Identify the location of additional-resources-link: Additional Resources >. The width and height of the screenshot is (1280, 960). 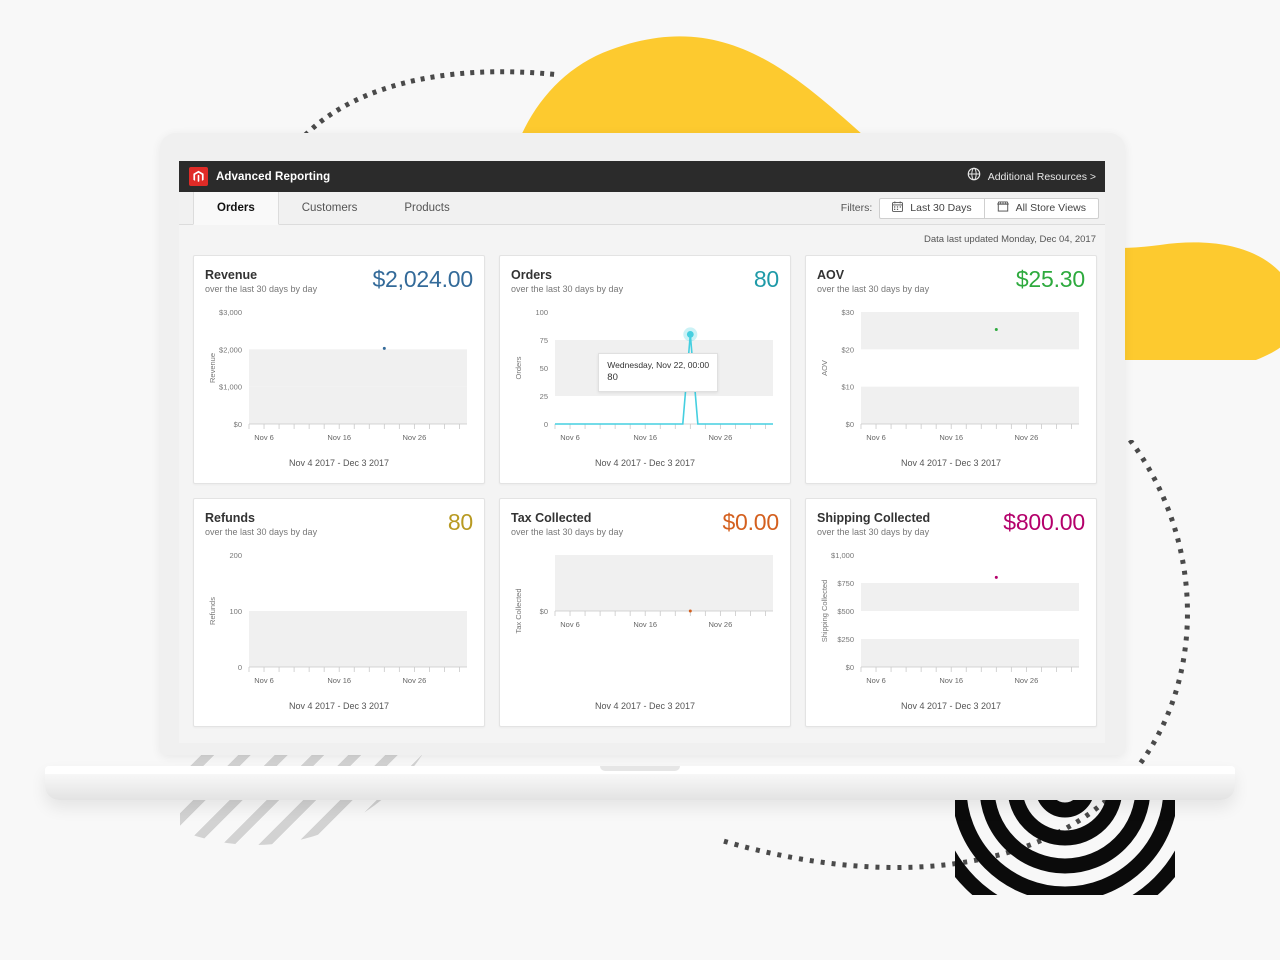
(1031, 176).